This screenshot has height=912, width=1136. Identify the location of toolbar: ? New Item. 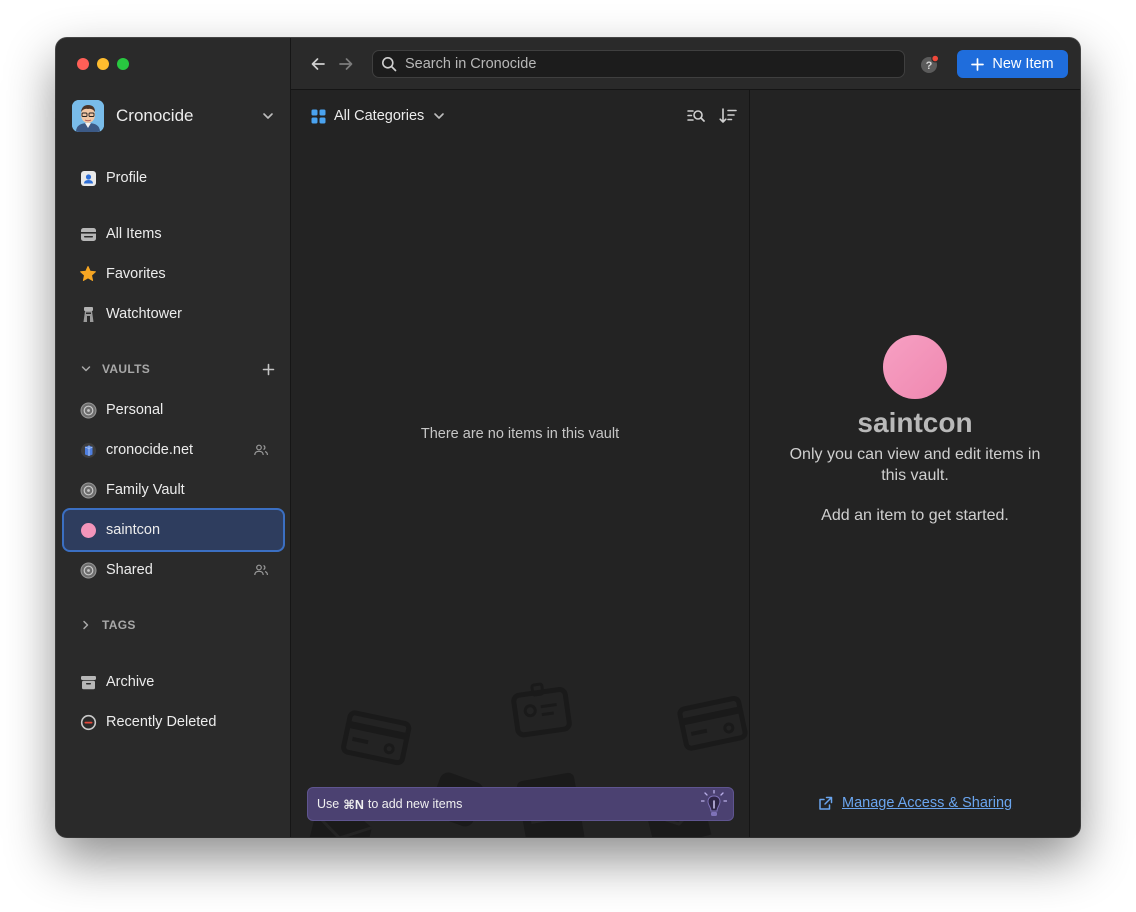
(685, 64).